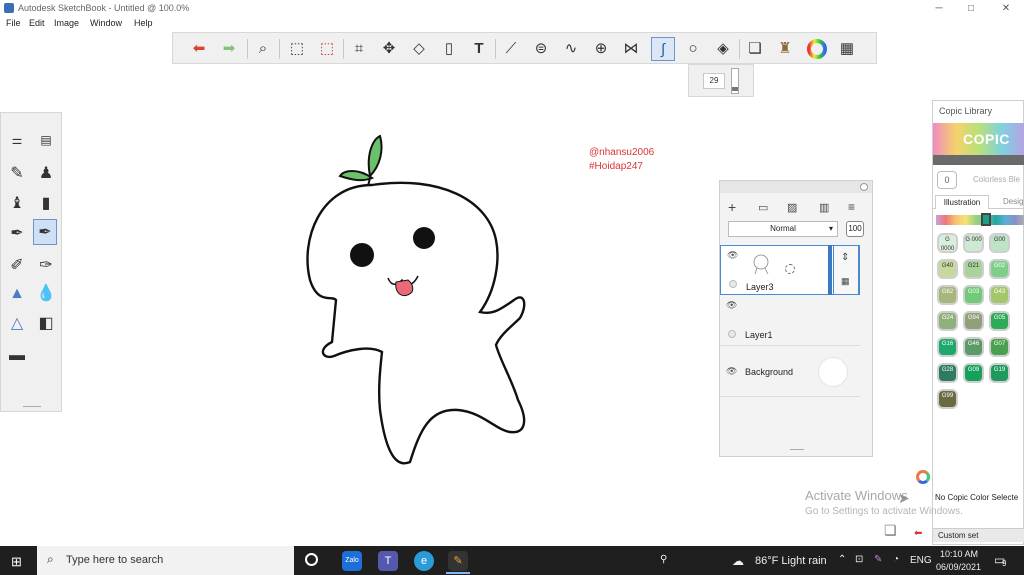  I want to click on eraser-hard-icon: ◧, so click(46, 324).